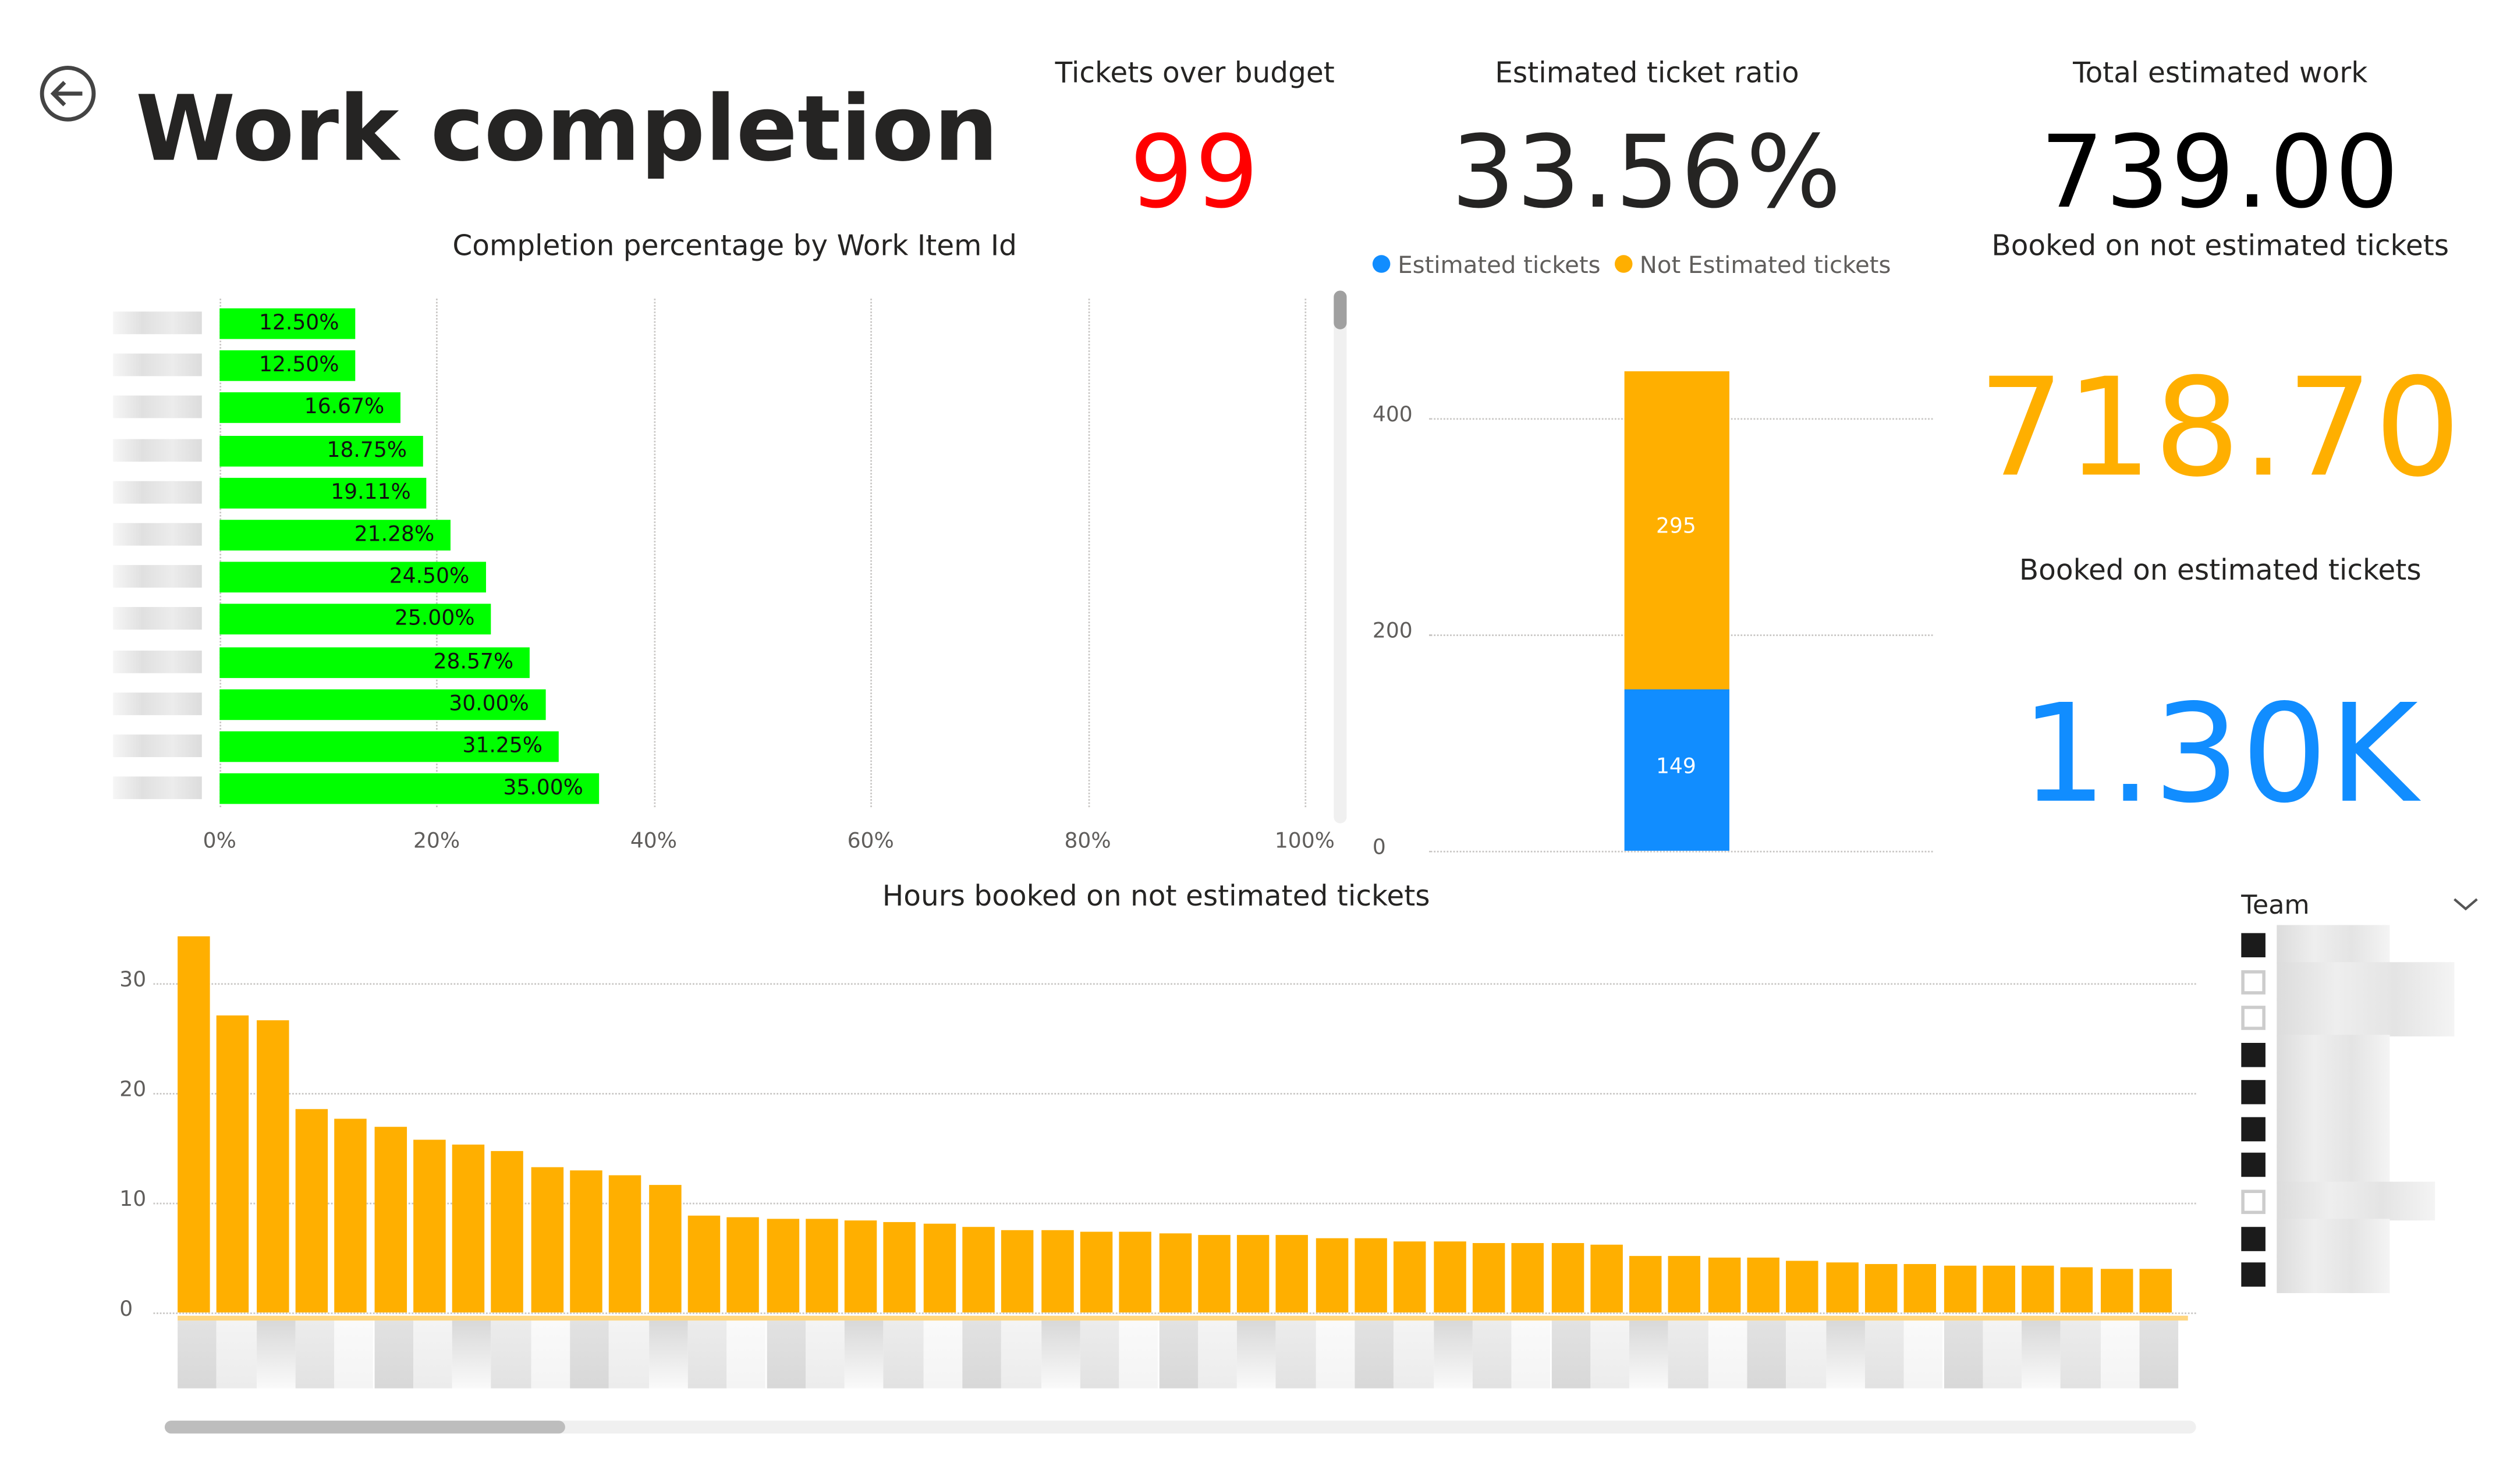 The image size is (2503, 1484). What do you see at coordinates (344, 408) in the screenshot?
I see `data-label: 16.67%` at bounding box center [344, 408].